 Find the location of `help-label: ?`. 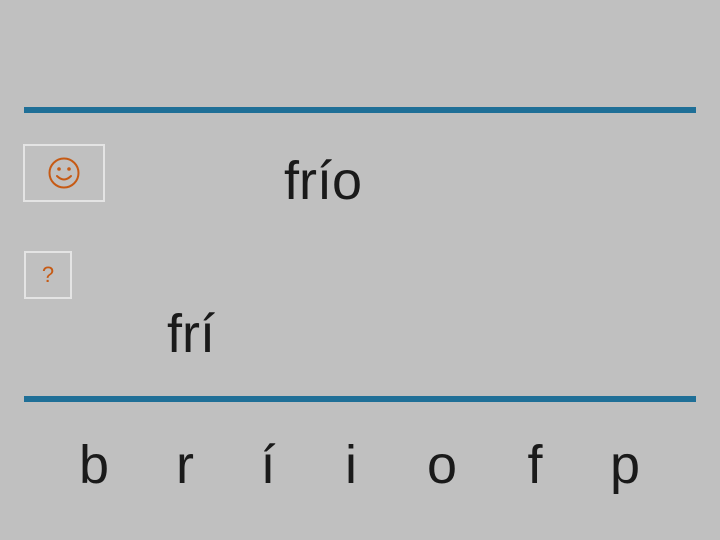

help-label: ? is located at coordinates (48, 274).